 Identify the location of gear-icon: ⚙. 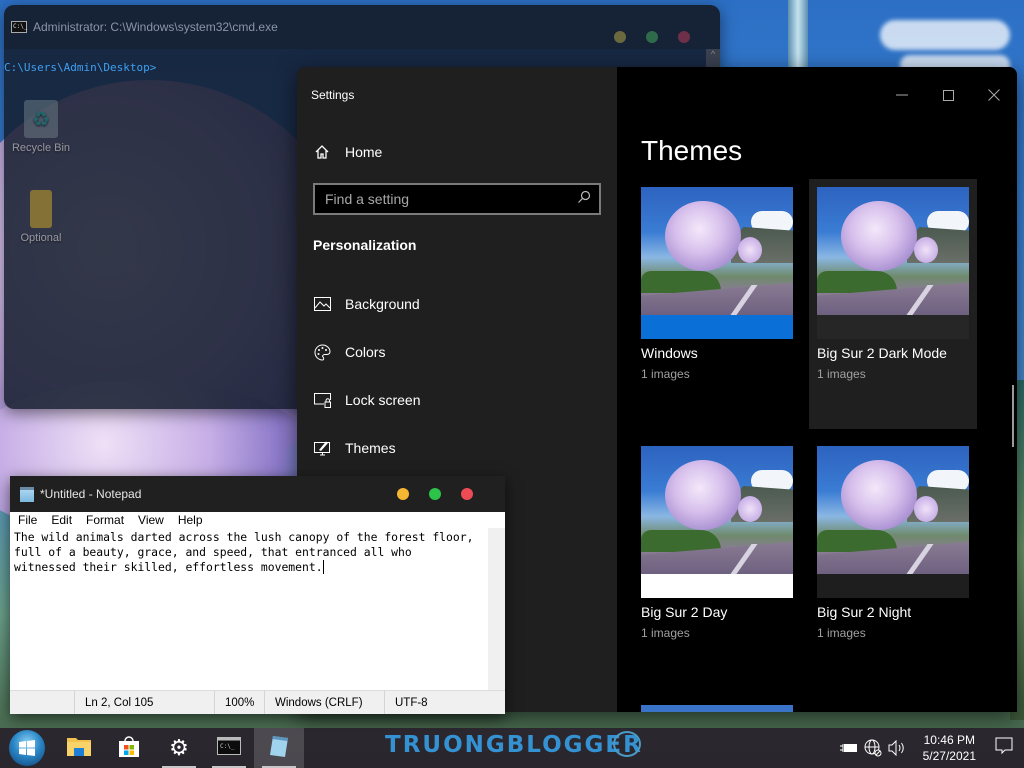
(179, 747).